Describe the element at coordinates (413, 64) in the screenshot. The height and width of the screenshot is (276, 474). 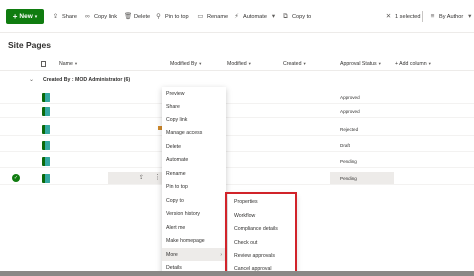
I see `add-column-button: + Add column ▾` at that location.